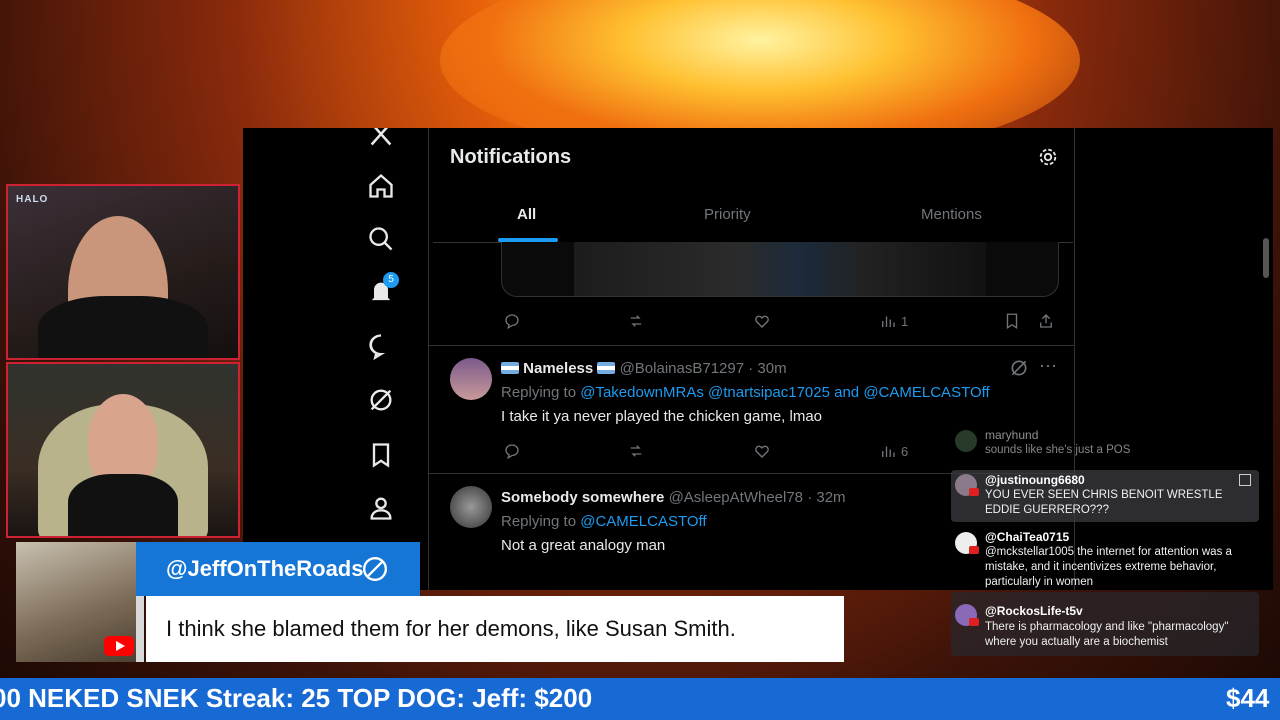 The height and width of the screenshot is (720, 1280). What do you see at coordinates (381, 138) in the screenshot?
I see `x-logo-icon` at bounding box center [381, 138].